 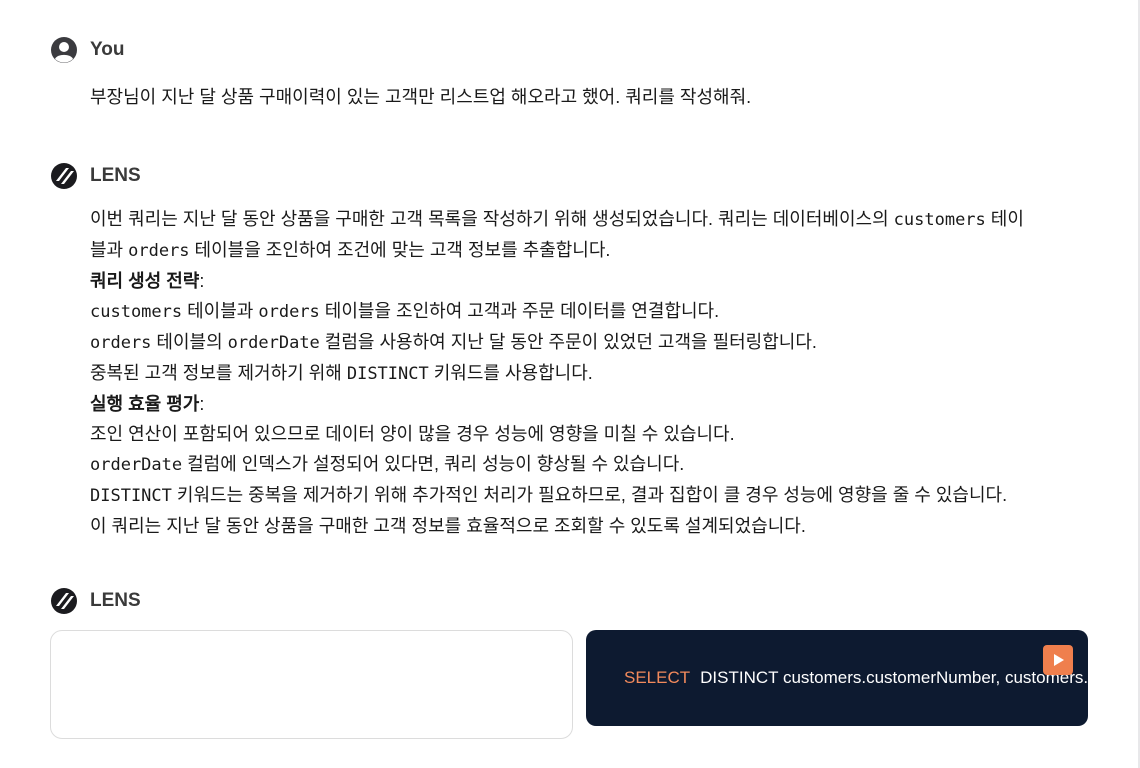 What do you see at coordinates (433, 464) in the screenshot?
I see `text-span: 컬럼에 인덱스가 설정되어 있다면, 쿼리 성능이 향상될 수 있습니다.` at bounding box center [433, 464].